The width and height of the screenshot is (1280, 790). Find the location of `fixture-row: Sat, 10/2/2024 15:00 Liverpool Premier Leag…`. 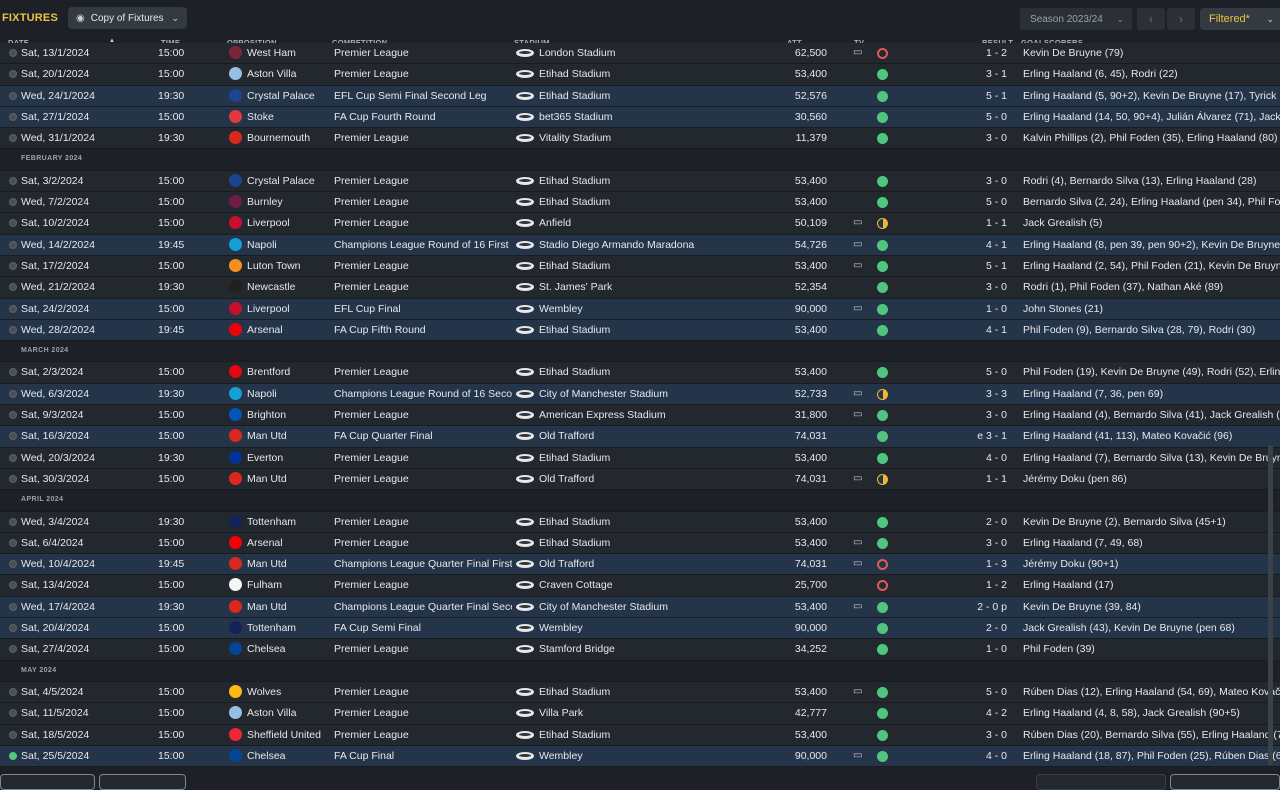

fixture-row: Sat, 10/2/2024 15:00 Liverpool Premier Leag… is located at coordinates (640, 224).